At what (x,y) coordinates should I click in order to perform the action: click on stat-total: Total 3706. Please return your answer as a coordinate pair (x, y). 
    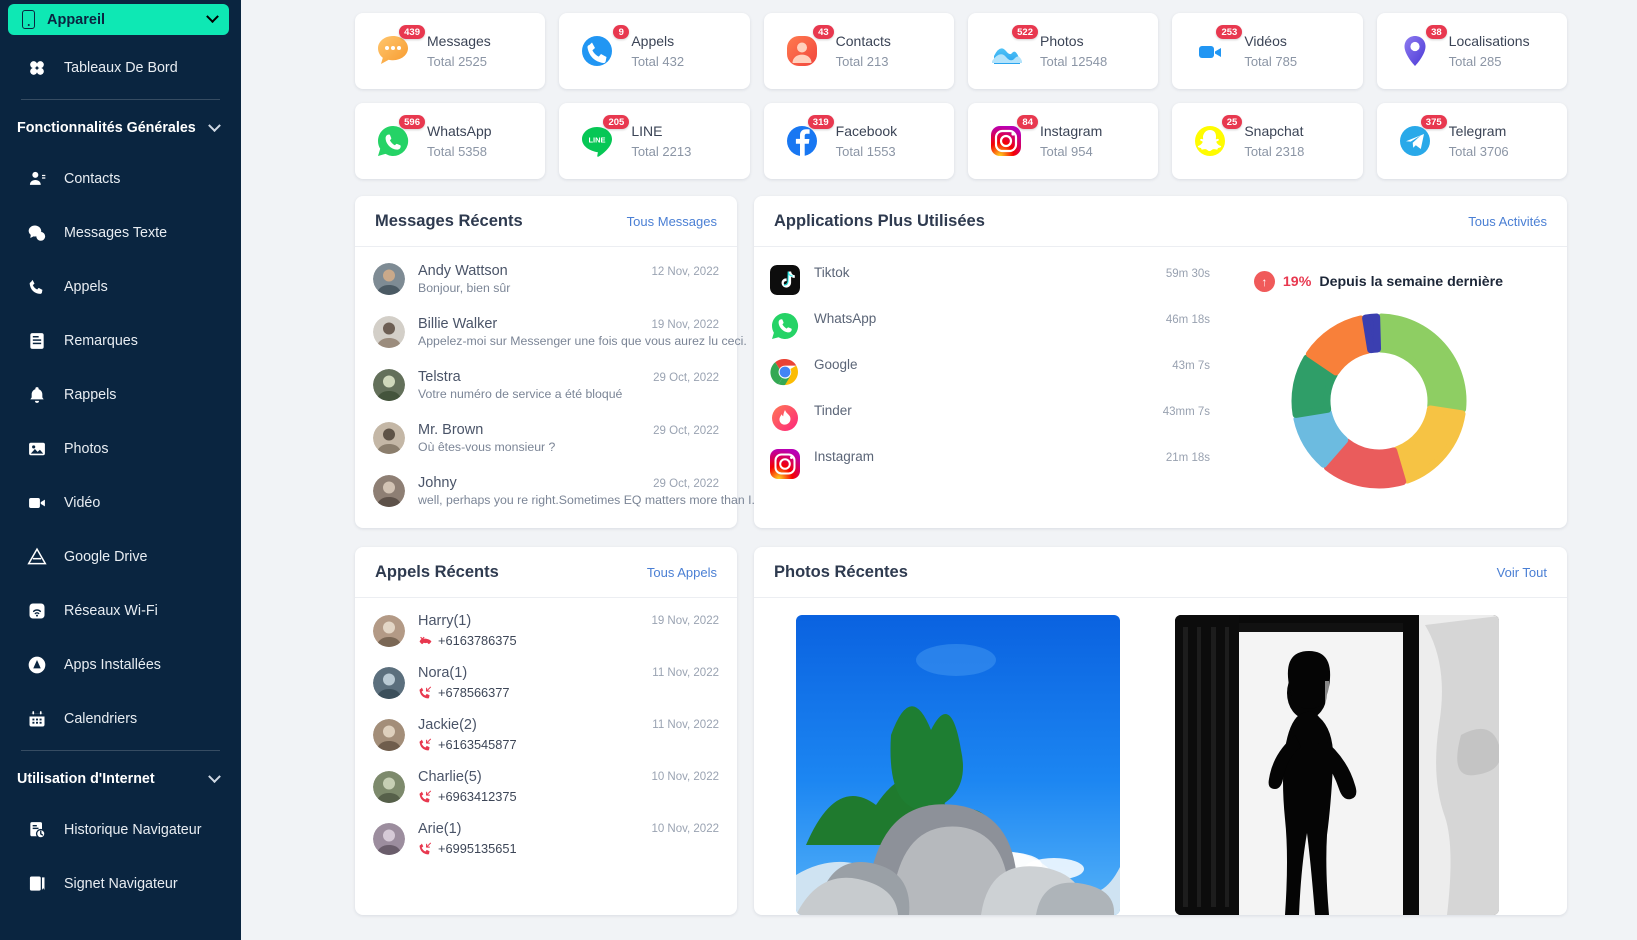
    Looking at the image, I should click on (1478, 151).